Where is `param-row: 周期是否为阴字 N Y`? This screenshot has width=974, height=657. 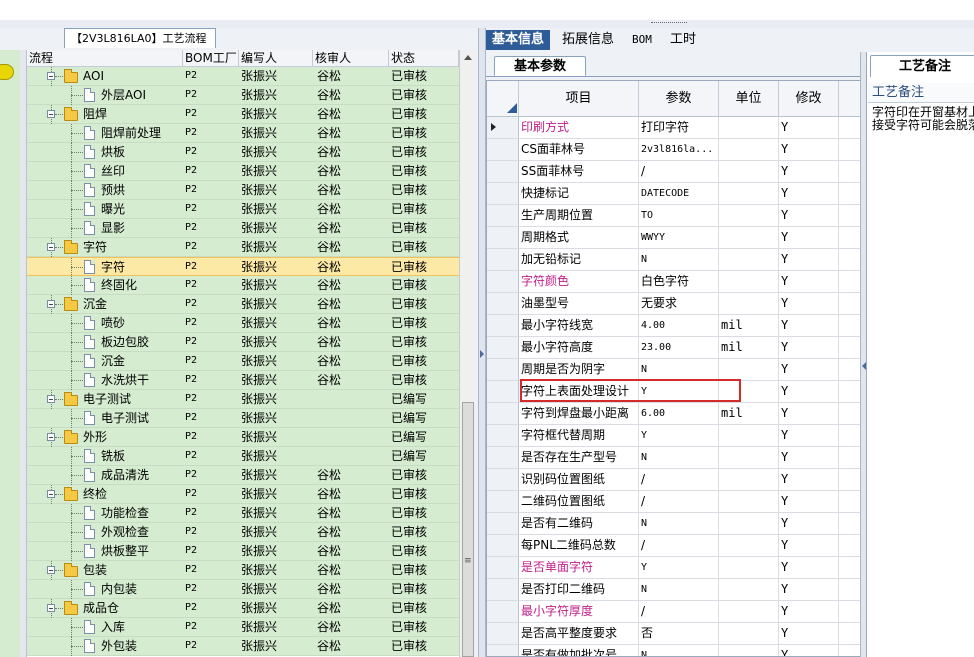 param-row: 周期是否为阴字 N Y is located at coordinates (675, 370).